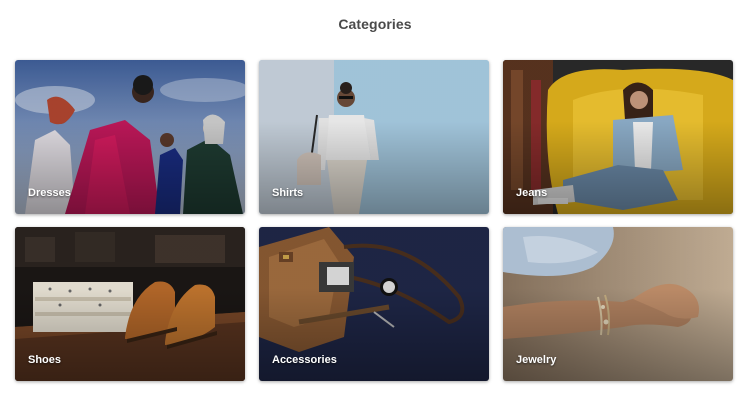  I want to click on category-card-jeans: Jeans, so click(618, 137).